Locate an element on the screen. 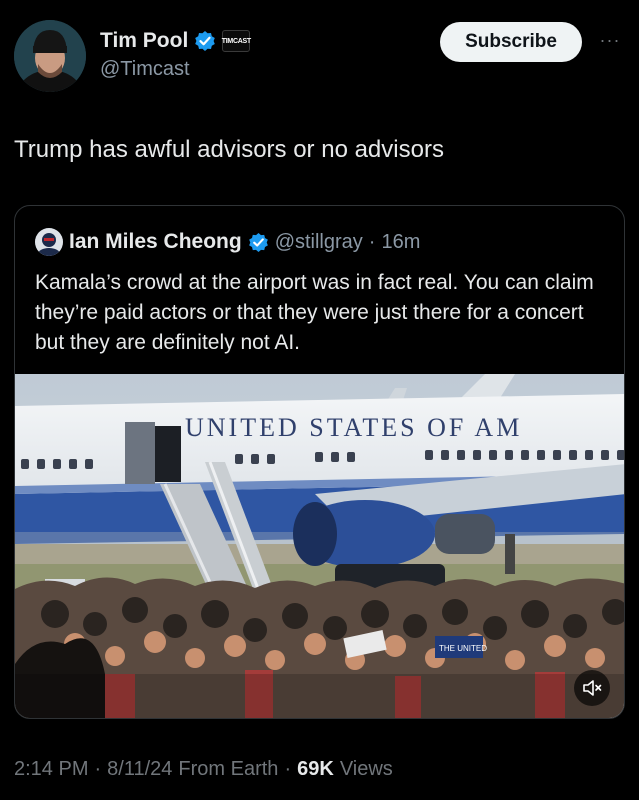 The height and width of the screenshot is (800, 639). author-handle: @Timcast is located at coordinates (175, 69).